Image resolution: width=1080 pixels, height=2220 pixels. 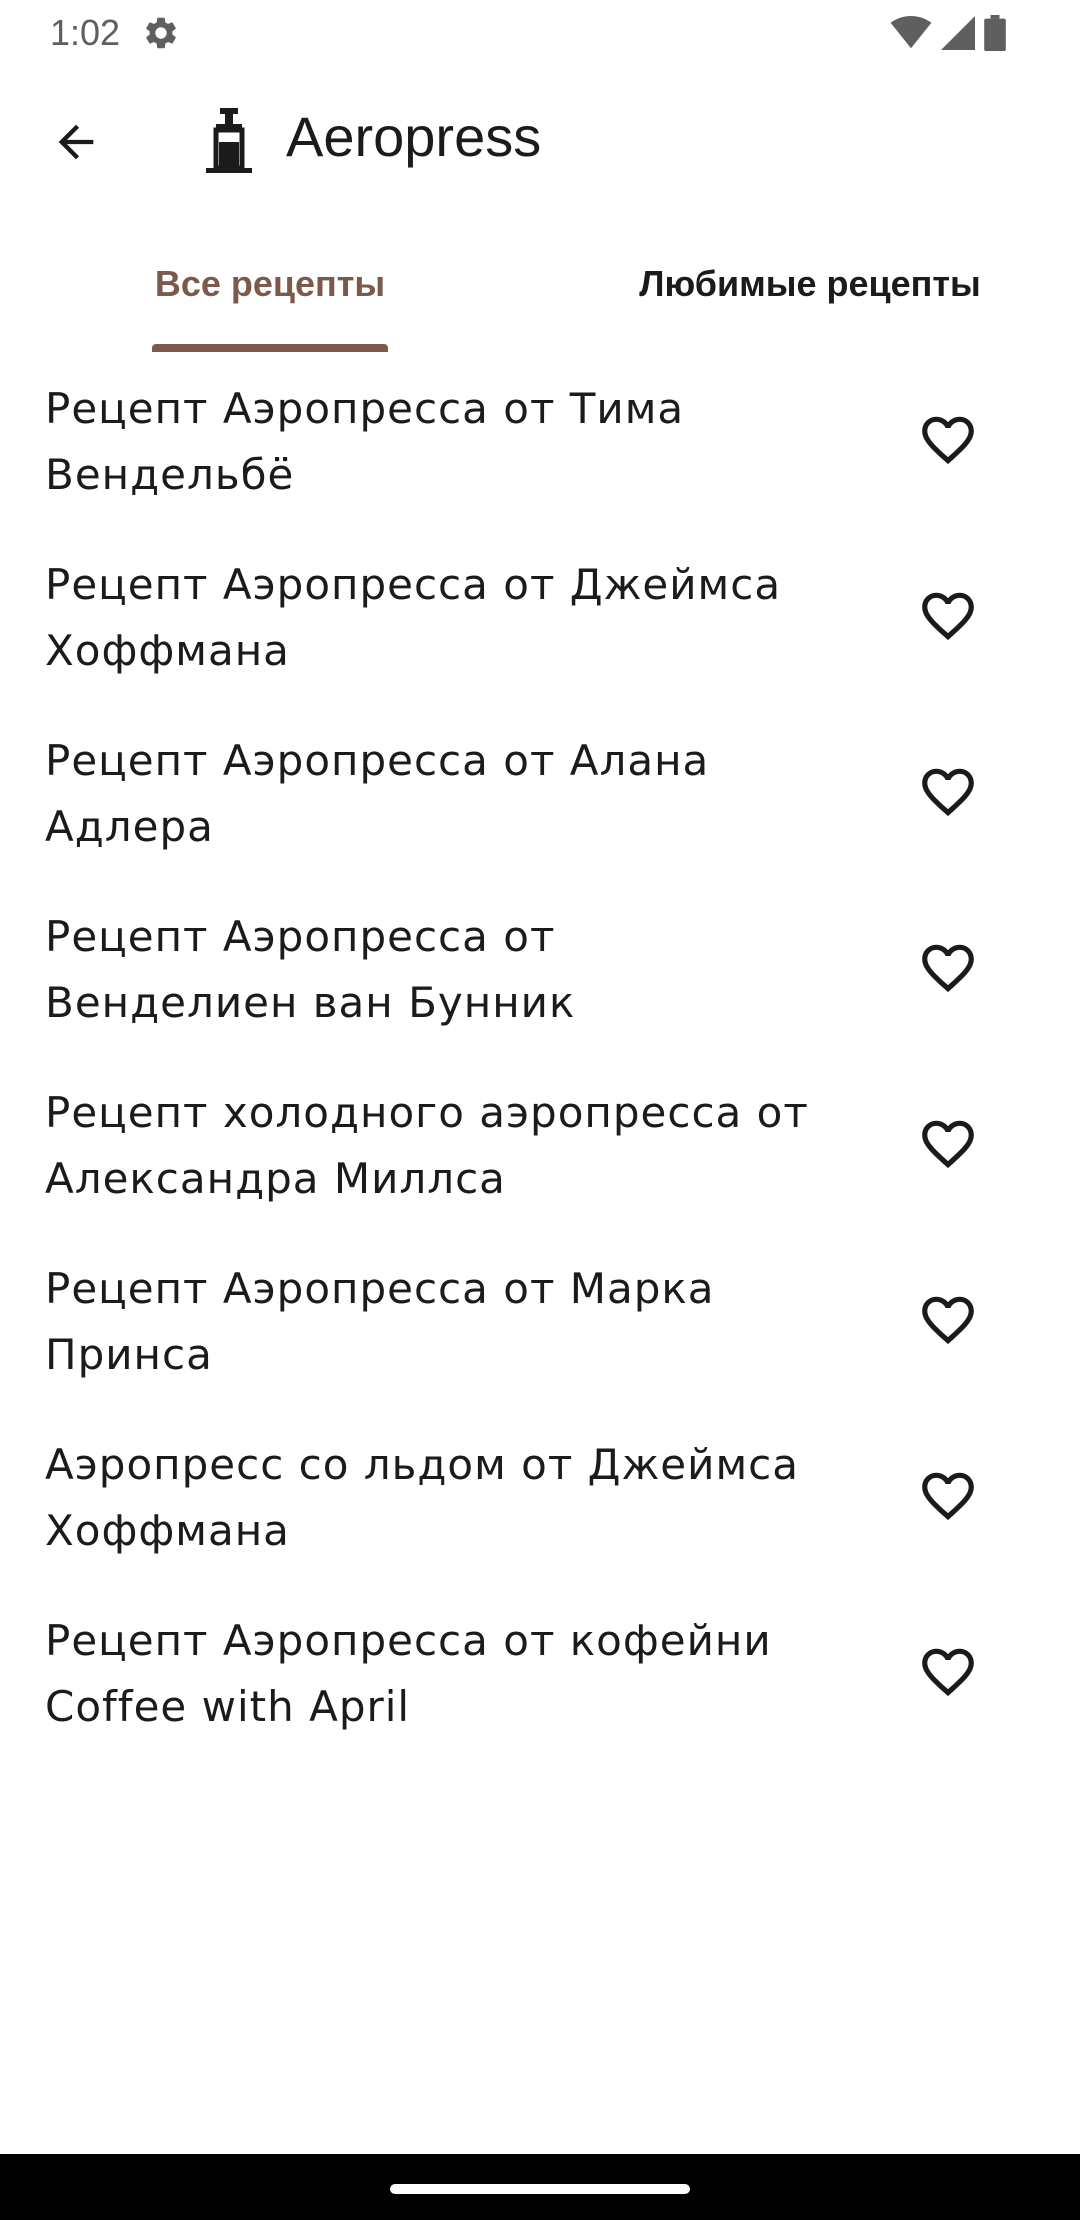 What do you see at coordinates (377, 793) in the screenshot?
I see `recipe-name: Рецепт Аэропресса от Алана Адлера` at bounding box center [377, 793].